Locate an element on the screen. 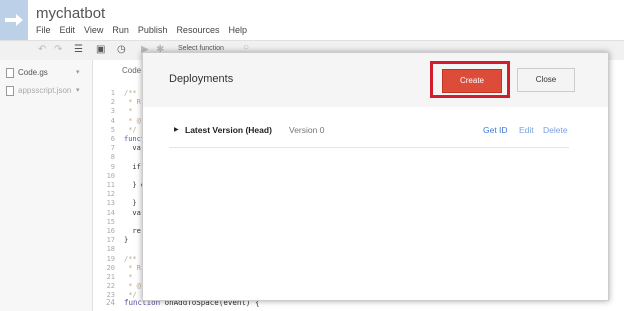 The width and height of the screenshot is (624, 311). save-icon: ▣ is located at coordinates (100, 49).